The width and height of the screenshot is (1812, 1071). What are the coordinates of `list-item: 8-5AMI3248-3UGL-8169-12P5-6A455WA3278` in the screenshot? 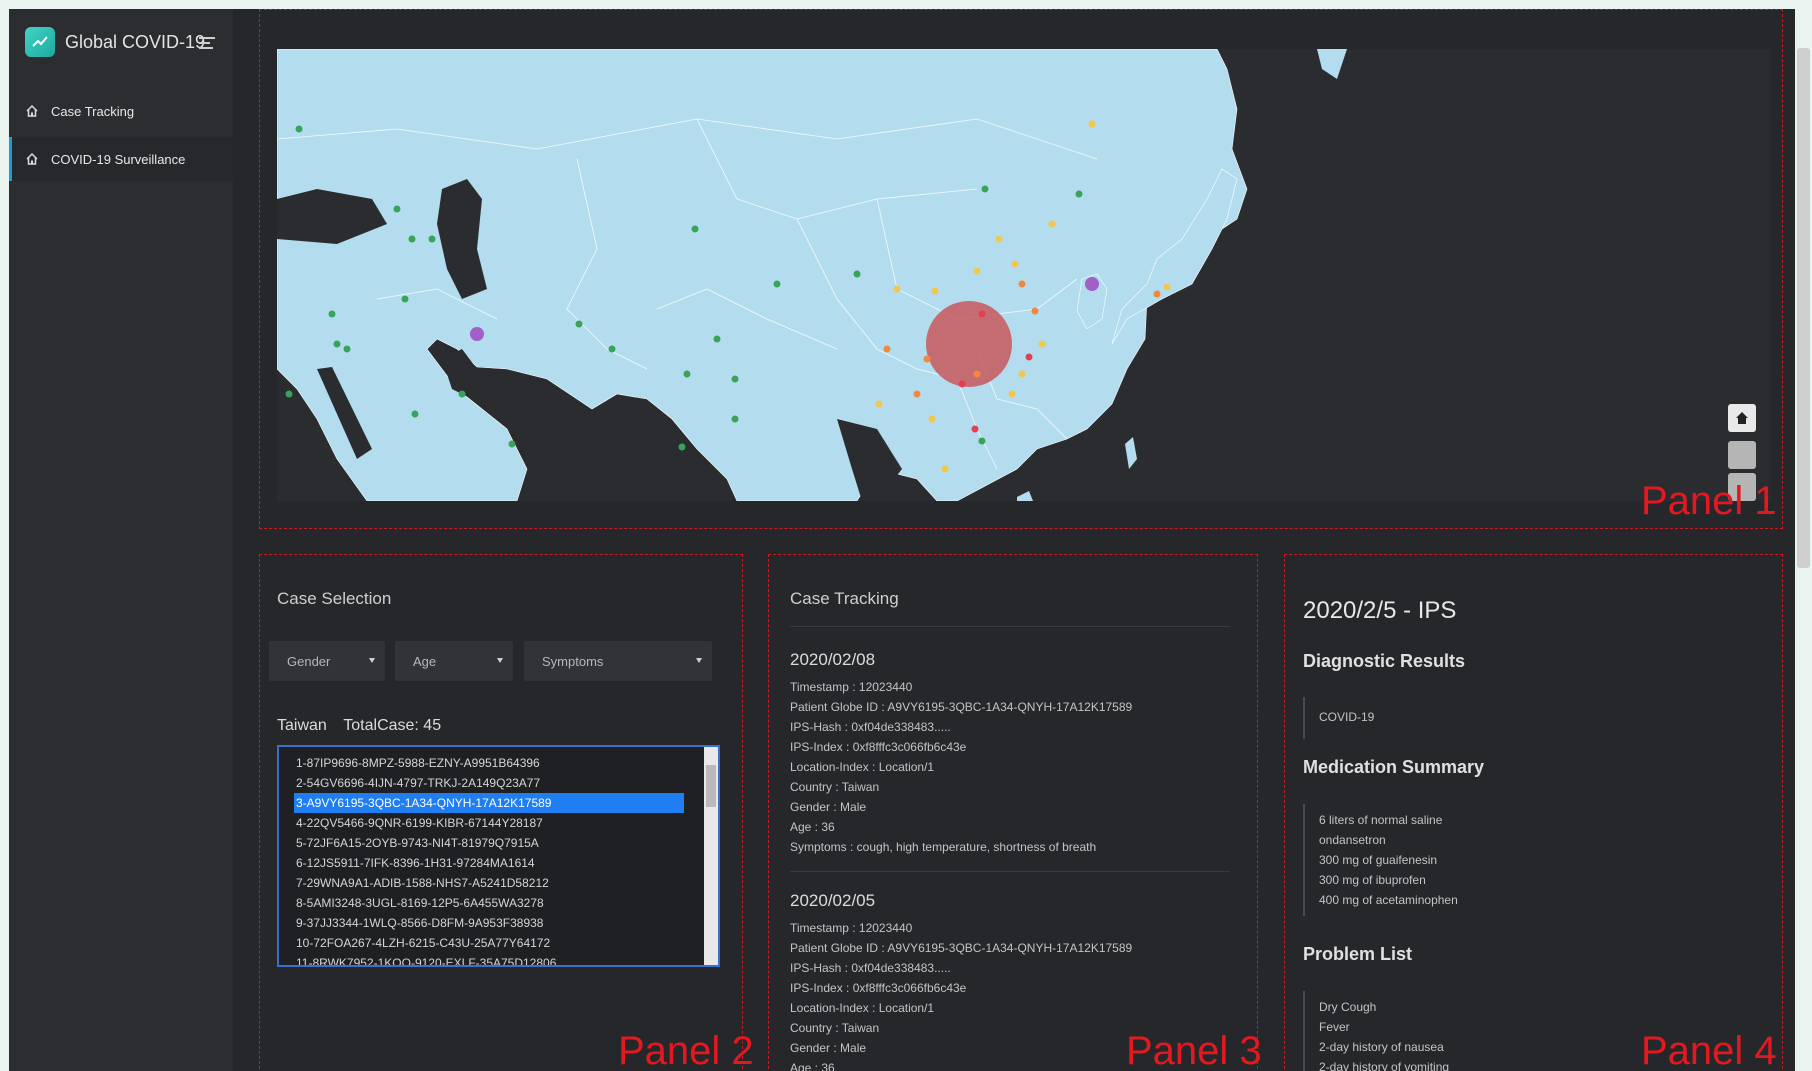 It's located at (489, 903).